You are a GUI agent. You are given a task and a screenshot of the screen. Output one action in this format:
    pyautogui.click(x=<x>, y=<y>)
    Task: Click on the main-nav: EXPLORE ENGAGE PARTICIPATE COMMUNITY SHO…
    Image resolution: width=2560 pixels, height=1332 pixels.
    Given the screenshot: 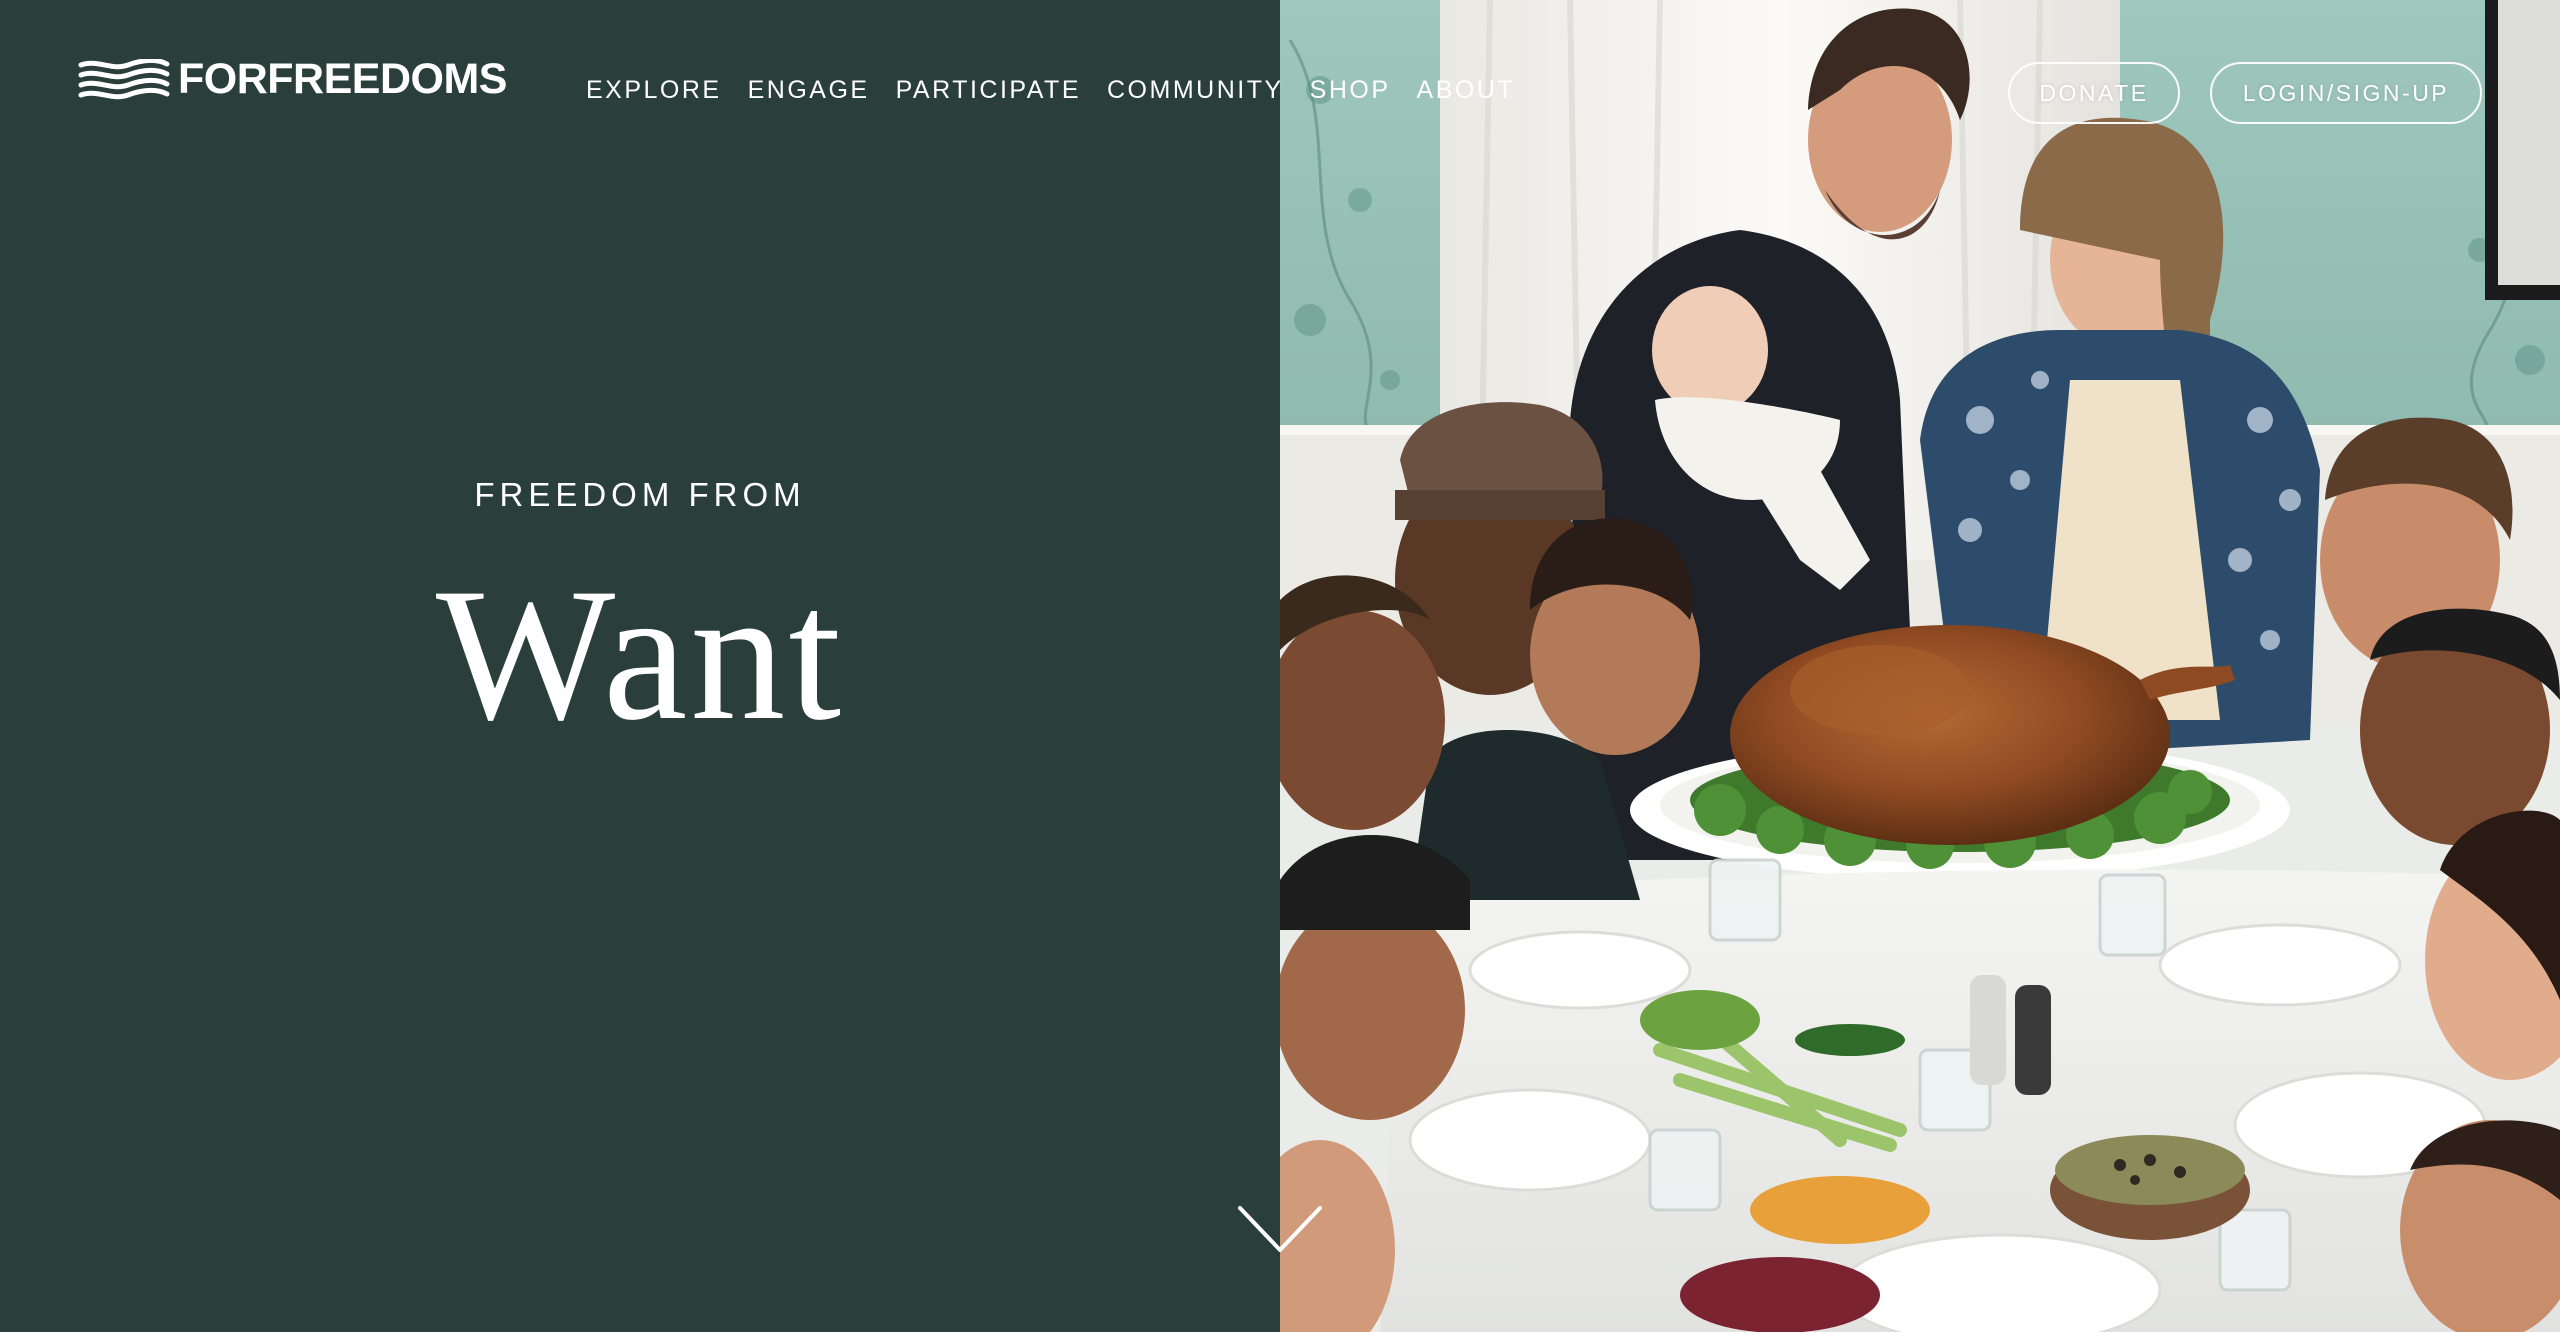 What is the action you would take?
    pyautogui.click(x=1063, y=90)
    